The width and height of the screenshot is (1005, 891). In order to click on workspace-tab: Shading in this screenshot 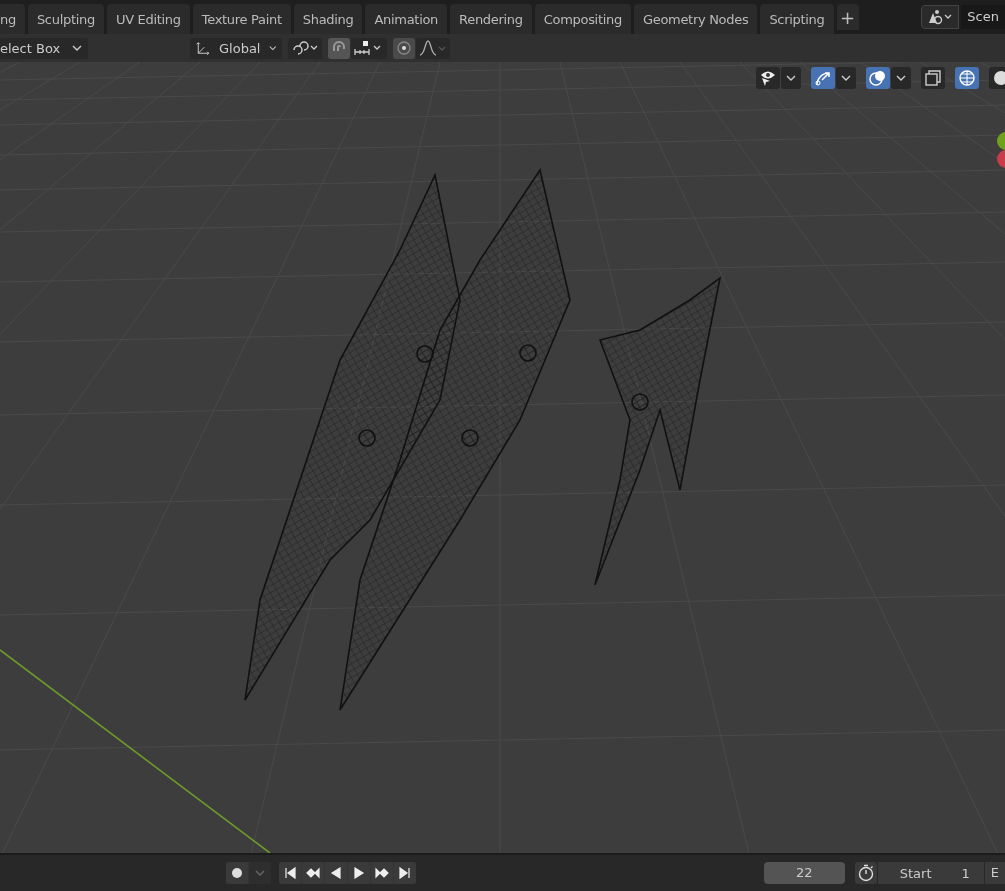, I will do `click(328, 19)`.